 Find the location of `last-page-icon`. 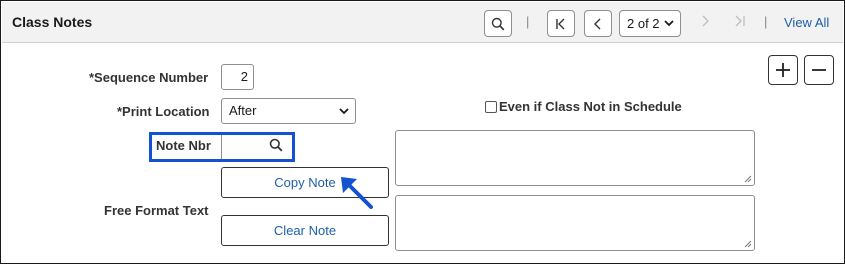

last-page-icon is located at coordinates (740, 21).